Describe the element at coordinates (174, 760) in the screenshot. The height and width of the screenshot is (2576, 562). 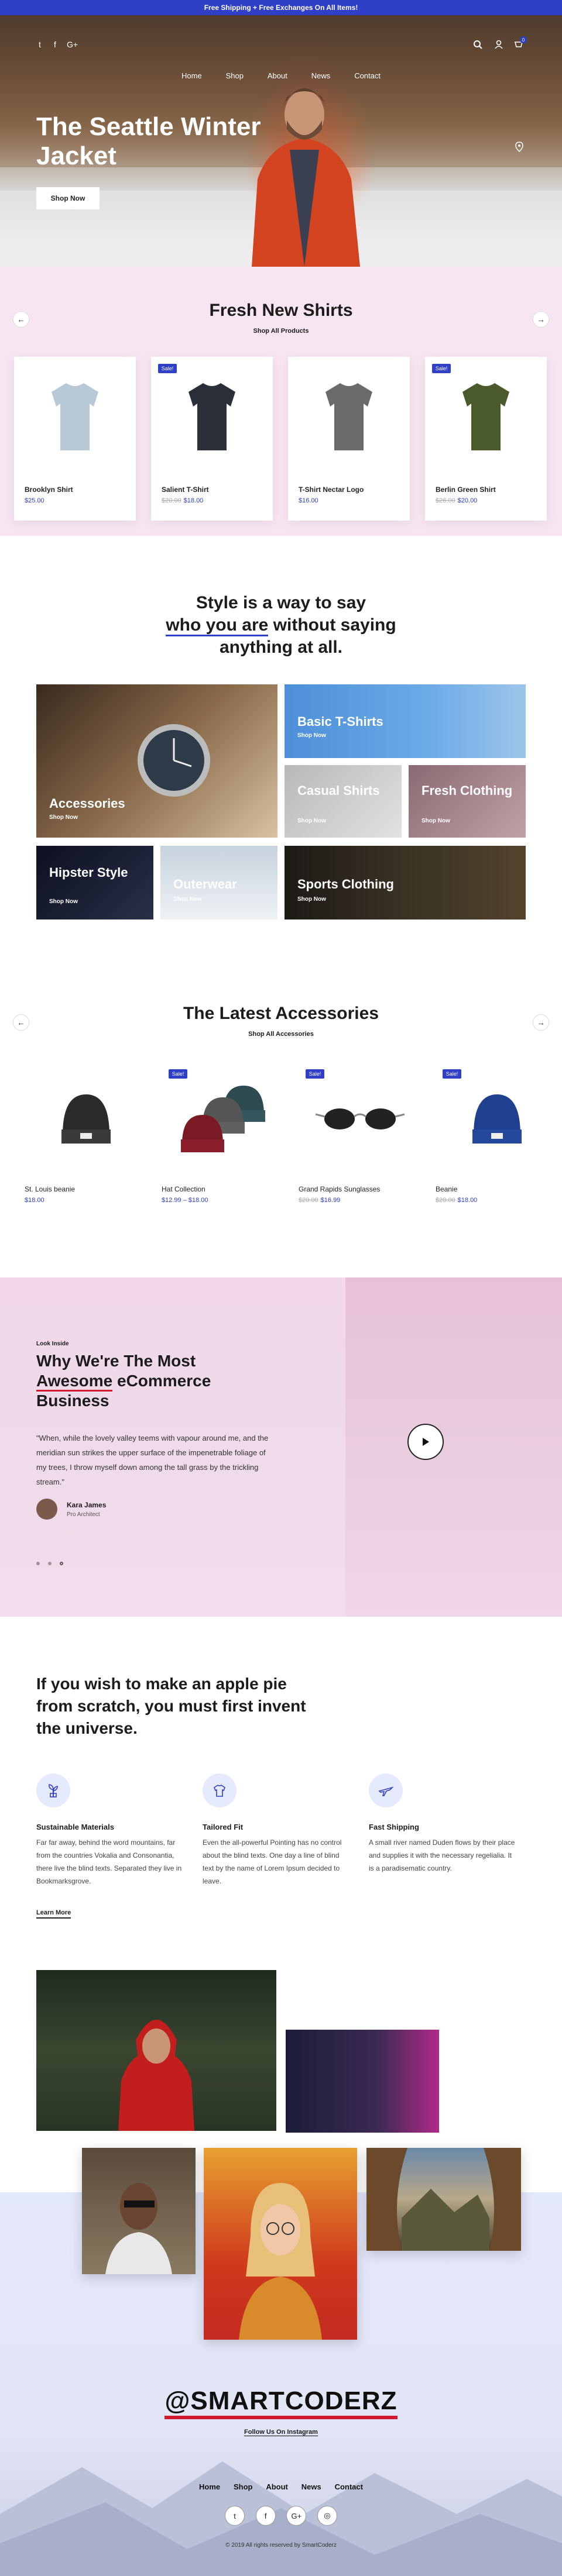
I see `watch-image` at that location.